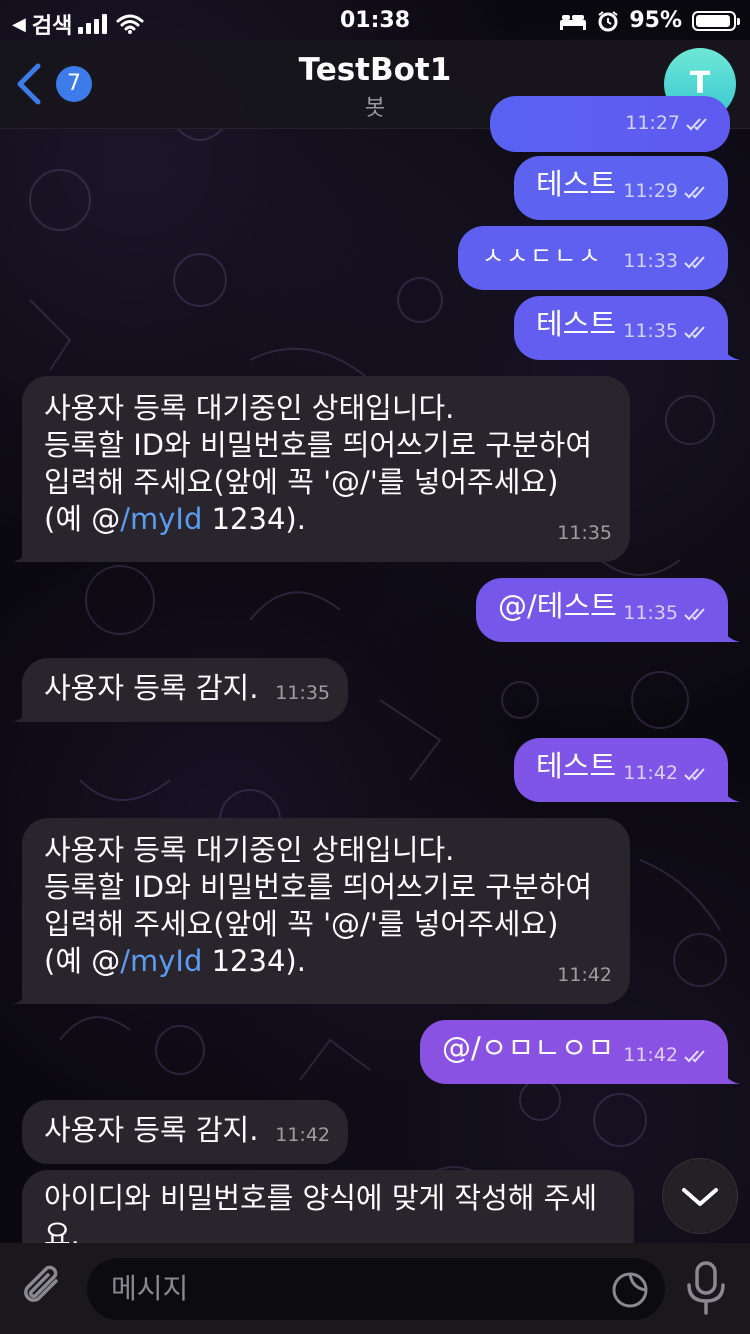 The height and width of the screenshot is (1334, 750). Describe the element at coordinates (630, 1290) in the screenshot. I see `sticker-icon` at that location.